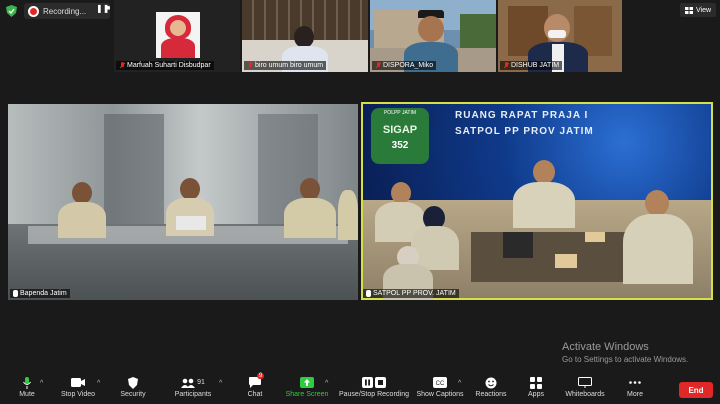 This screenshot has width=720, height=404. I want to click on participant-tile: DISPORA_Miko, so click(433, 36).